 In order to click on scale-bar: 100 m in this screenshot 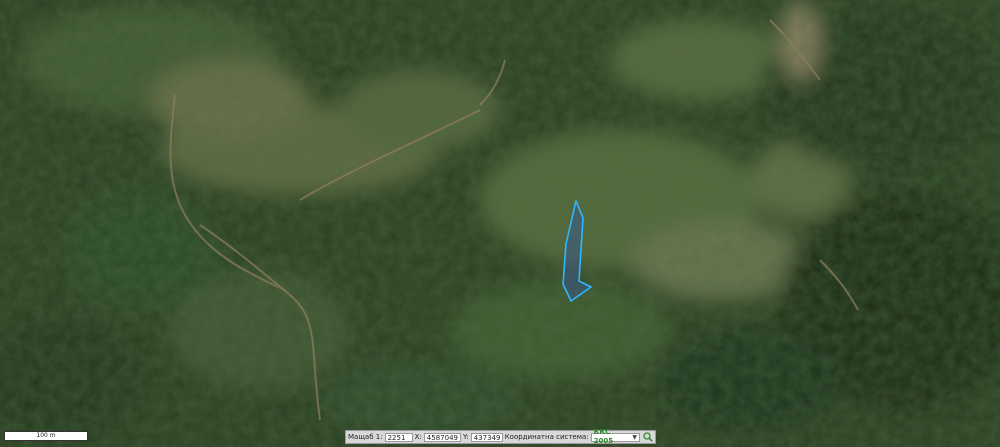, I will do `click(46, 436)`.